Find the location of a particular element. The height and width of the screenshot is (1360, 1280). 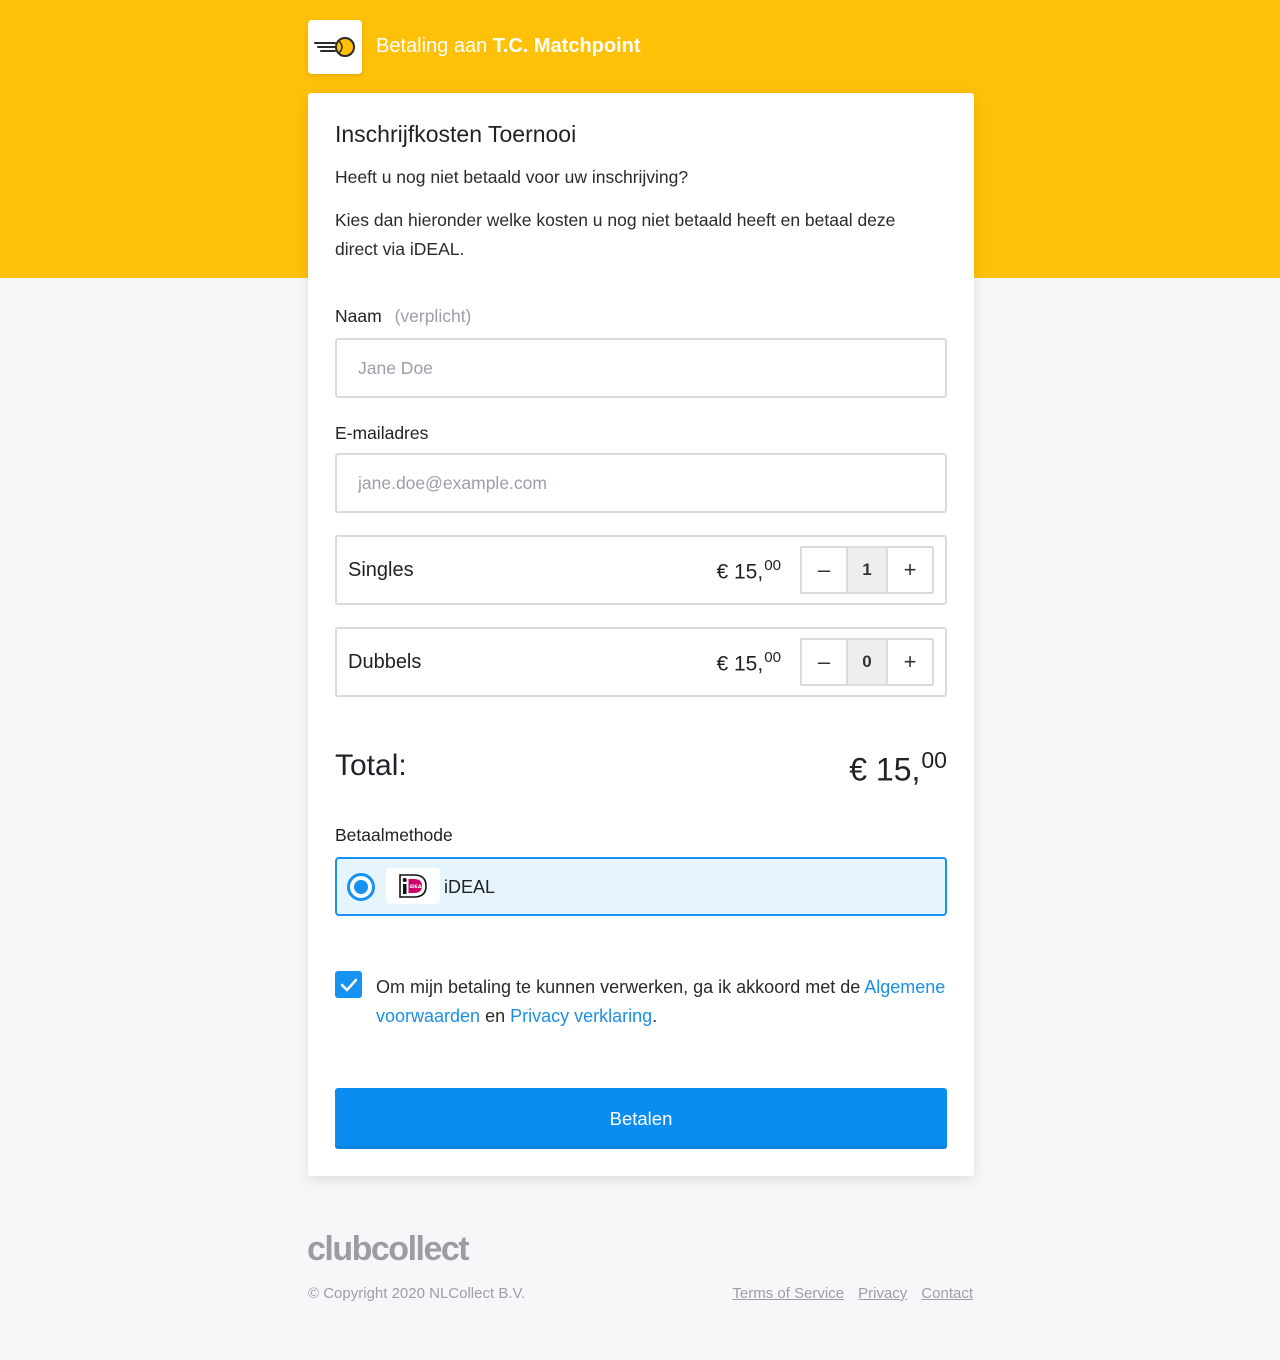

header-title: Betaling aan T.C. Matchpoint is located at coordinates (508, 46).